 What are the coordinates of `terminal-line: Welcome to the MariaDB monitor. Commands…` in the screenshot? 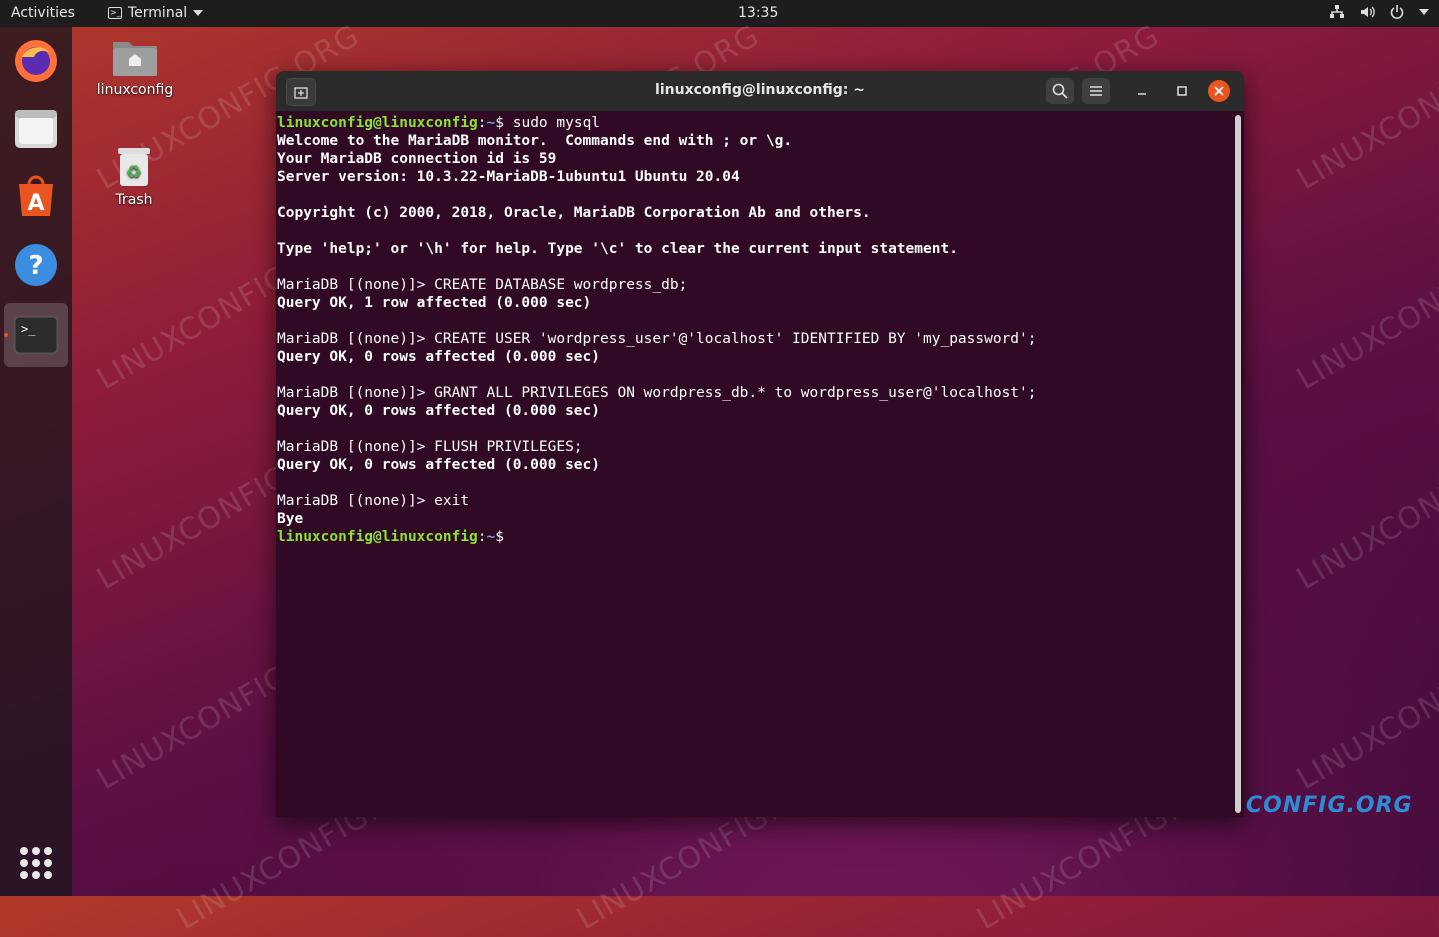 It's located at (535, 141).